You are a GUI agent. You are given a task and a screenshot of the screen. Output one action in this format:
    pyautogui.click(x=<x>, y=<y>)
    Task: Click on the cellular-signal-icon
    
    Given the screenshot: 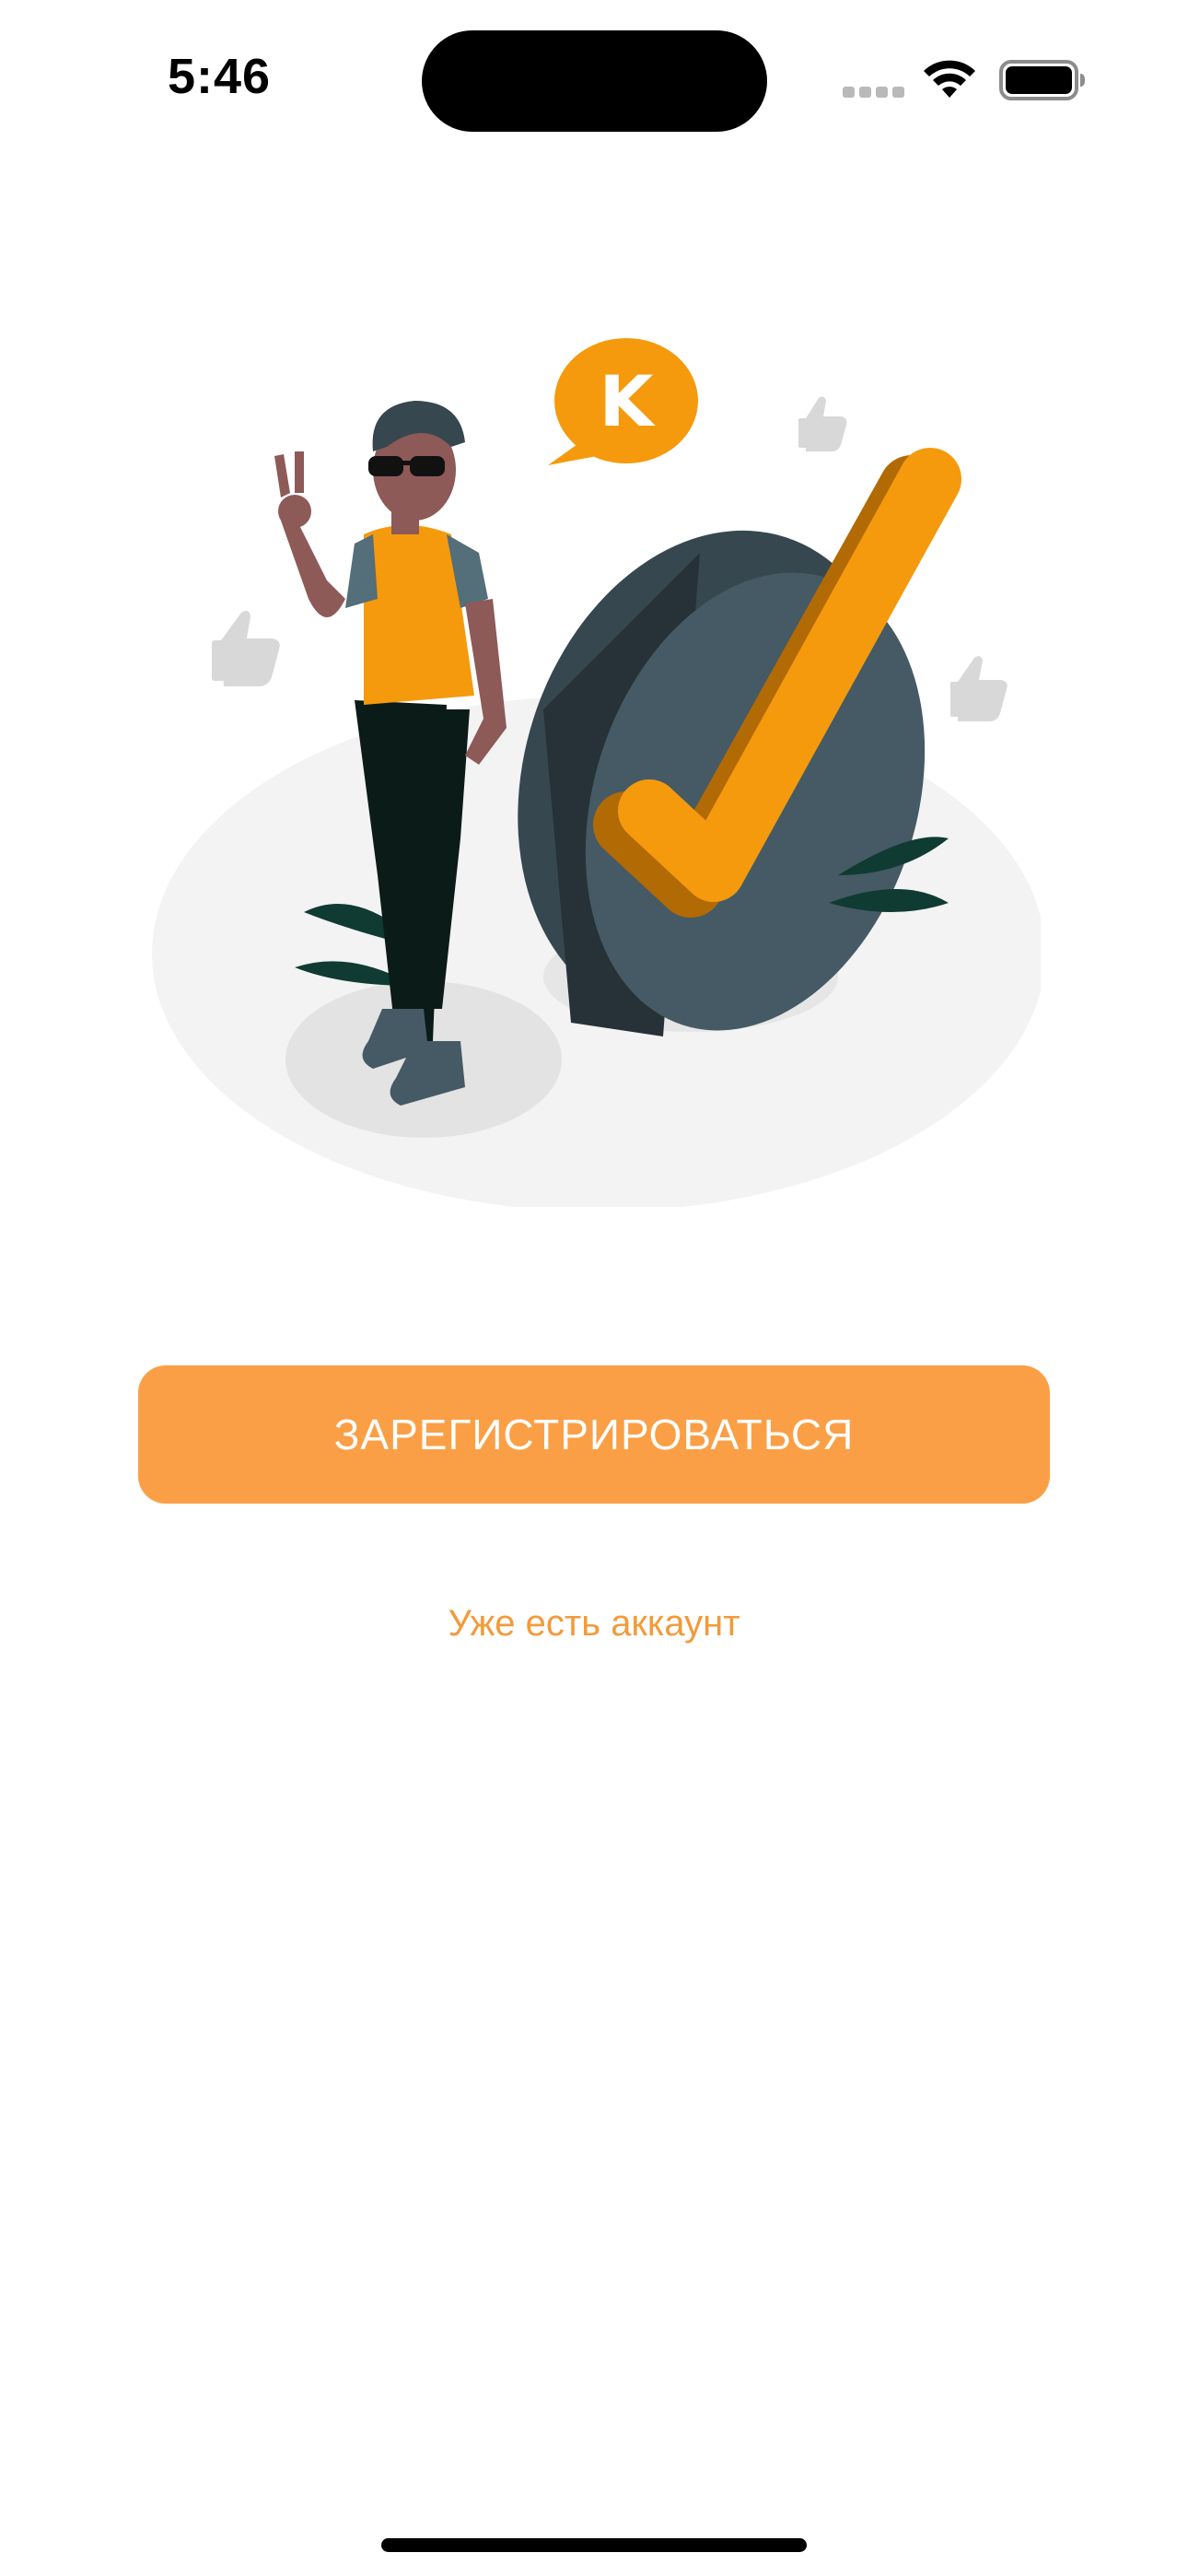 What is the action you would take?
    pyautogui.click(x=874, y=92)
    